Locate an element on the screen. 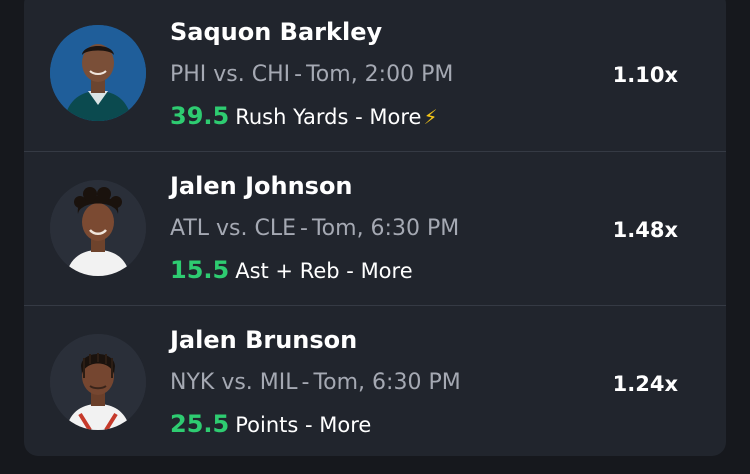  projection-line: 39.5 Rush Yards - More ⚡ is located at coordinates (304, 116).